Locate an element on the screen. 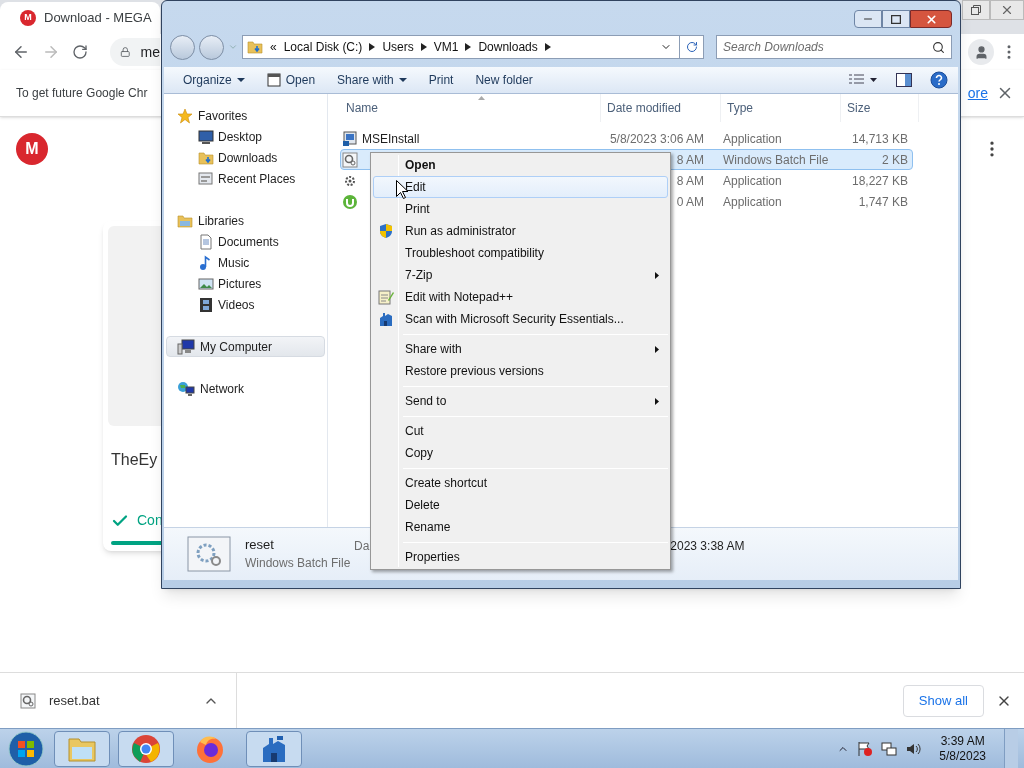 This screenshot has height=768, width=1024. file-name: MSEInstall is located at coordinates (391, 139).